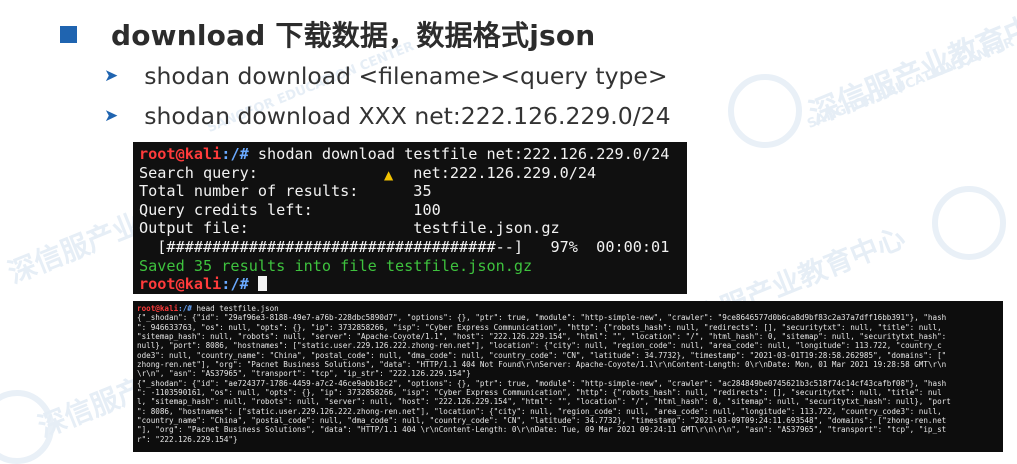 The width and height of the screenshot is (1017, 464). What do you see at coordinates (368, 172) in the screenshot?
I see `output-search-query: Search query: net:222.126.229.0/24` at bounding box center [368, 172].